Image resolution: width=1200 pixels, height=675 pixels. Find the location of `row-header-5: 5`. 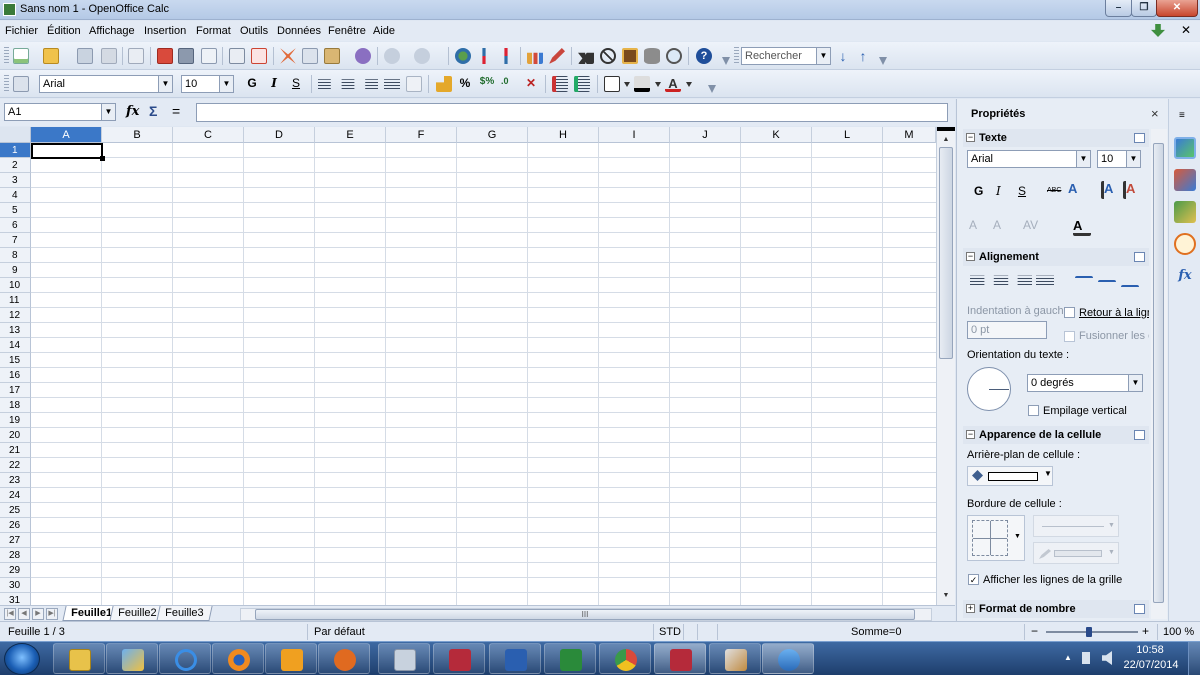

row-header-5: 5 is located at coordinates (15, 210).